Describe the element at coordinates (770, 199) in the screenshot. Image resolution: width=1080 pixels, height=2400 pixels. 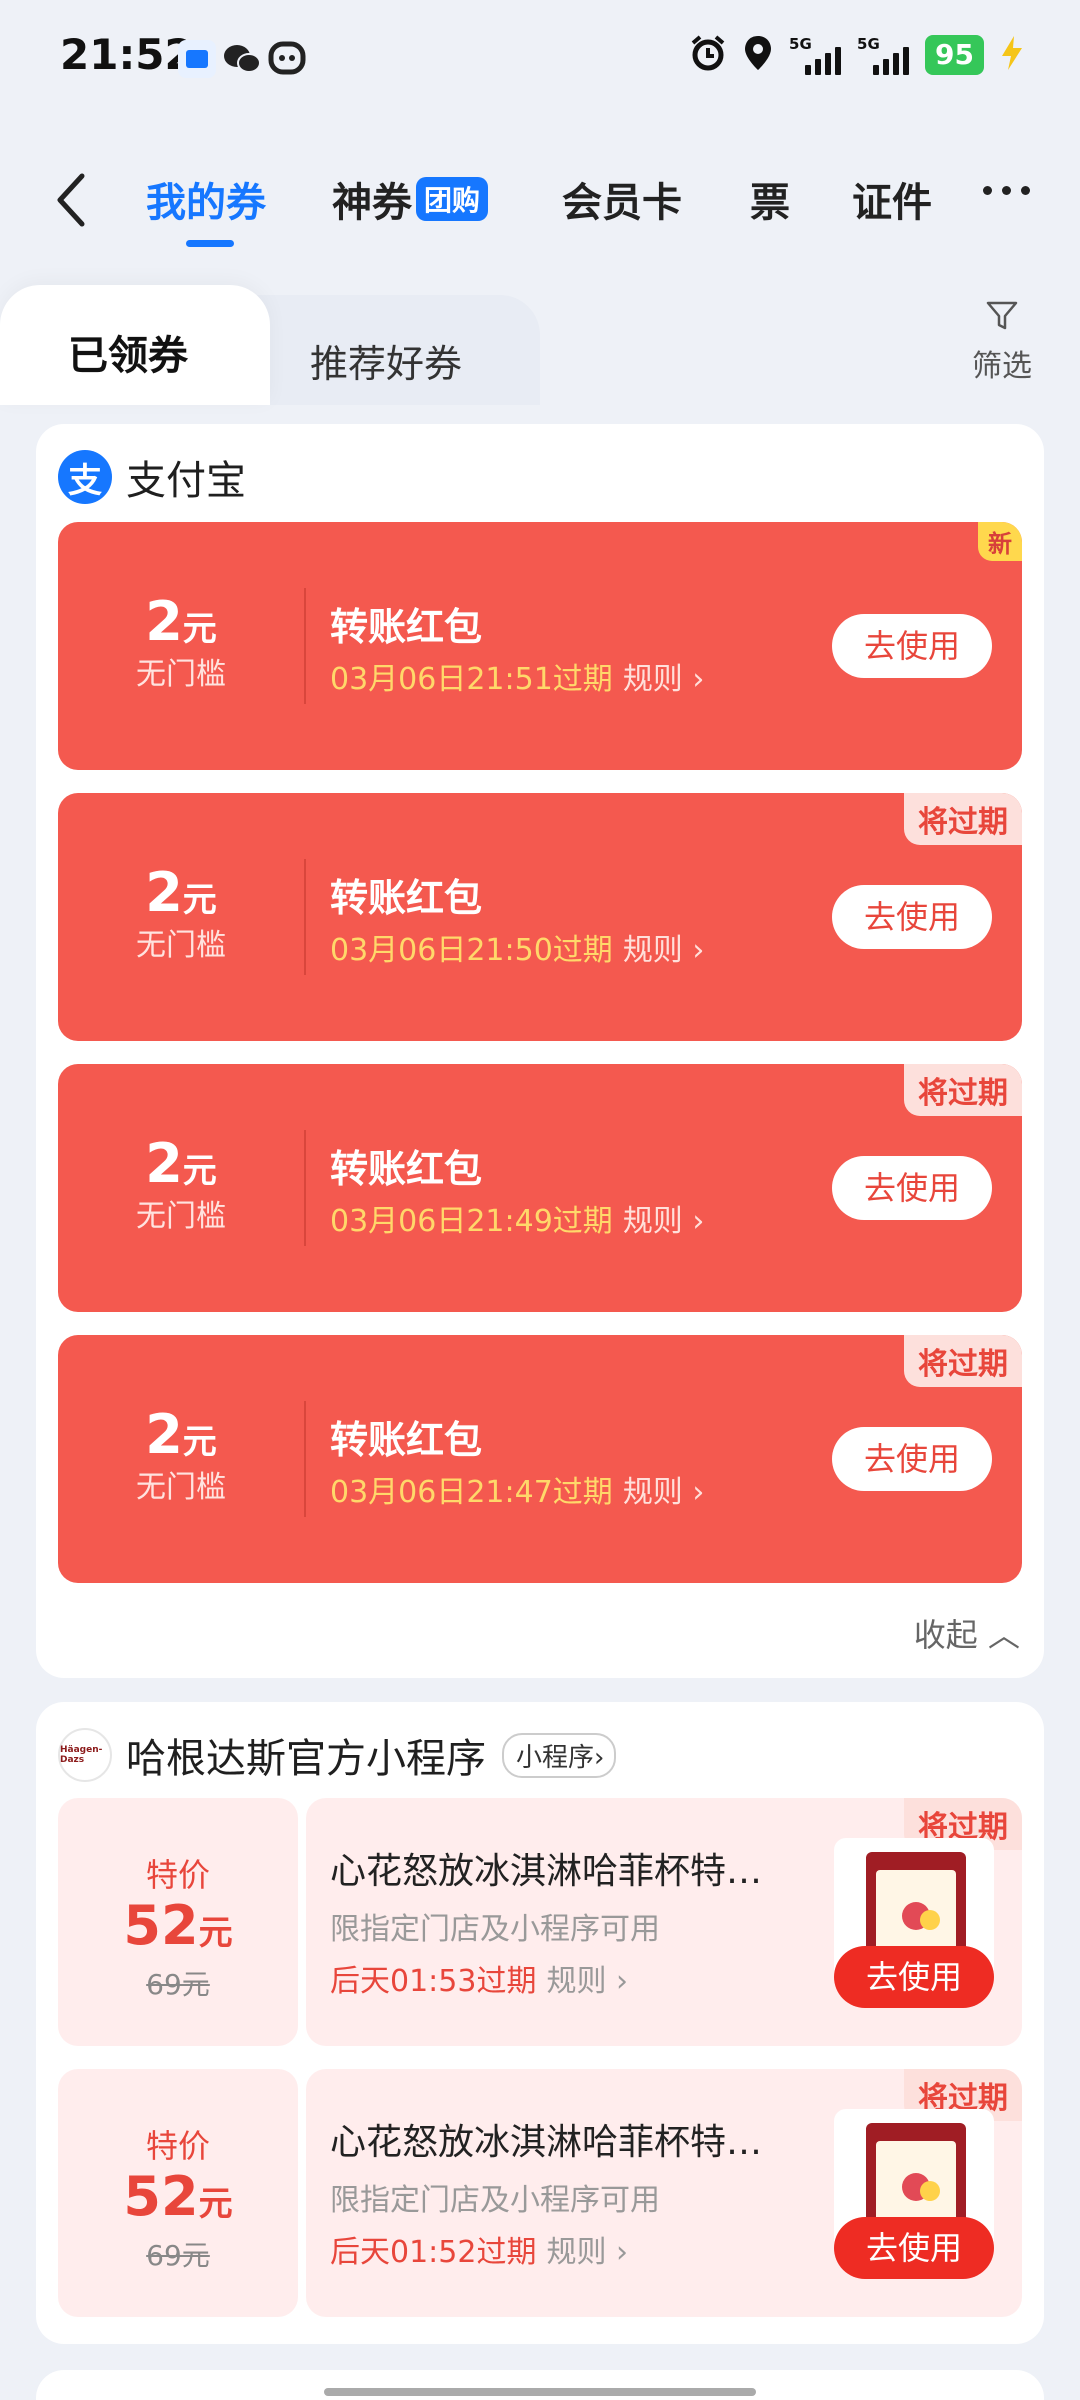
I see `tab-tickets: 票` at that location.